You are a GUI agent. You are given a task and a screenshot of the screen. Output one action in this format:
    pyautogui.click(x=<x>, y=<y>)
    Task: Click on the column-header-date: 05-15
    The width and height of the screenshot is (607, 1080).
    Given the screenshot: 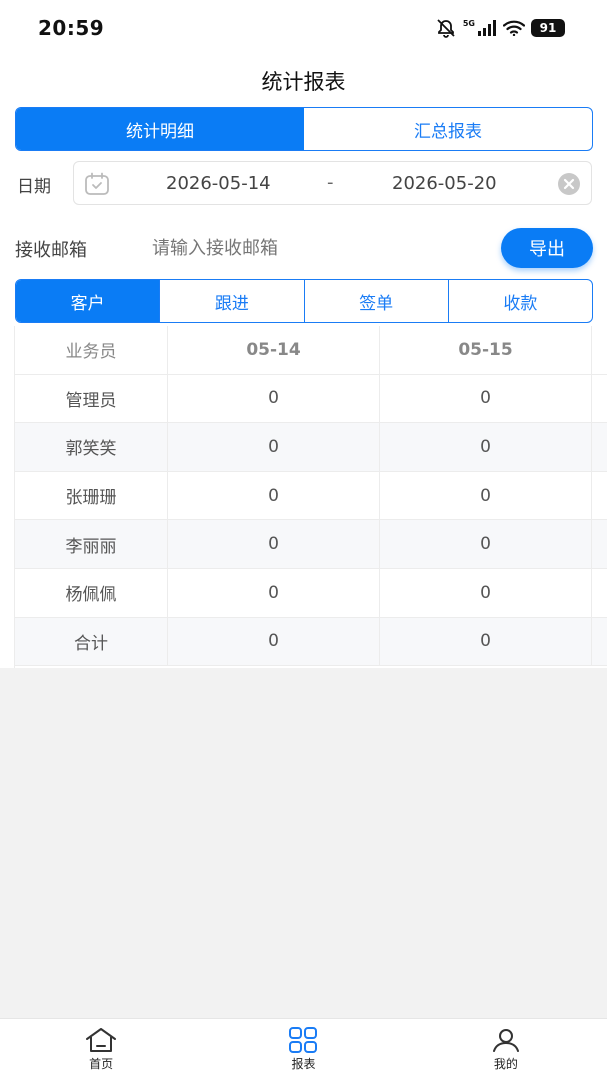 What is the action you would take?
    pyautogui.click(x=486, y=350)
    